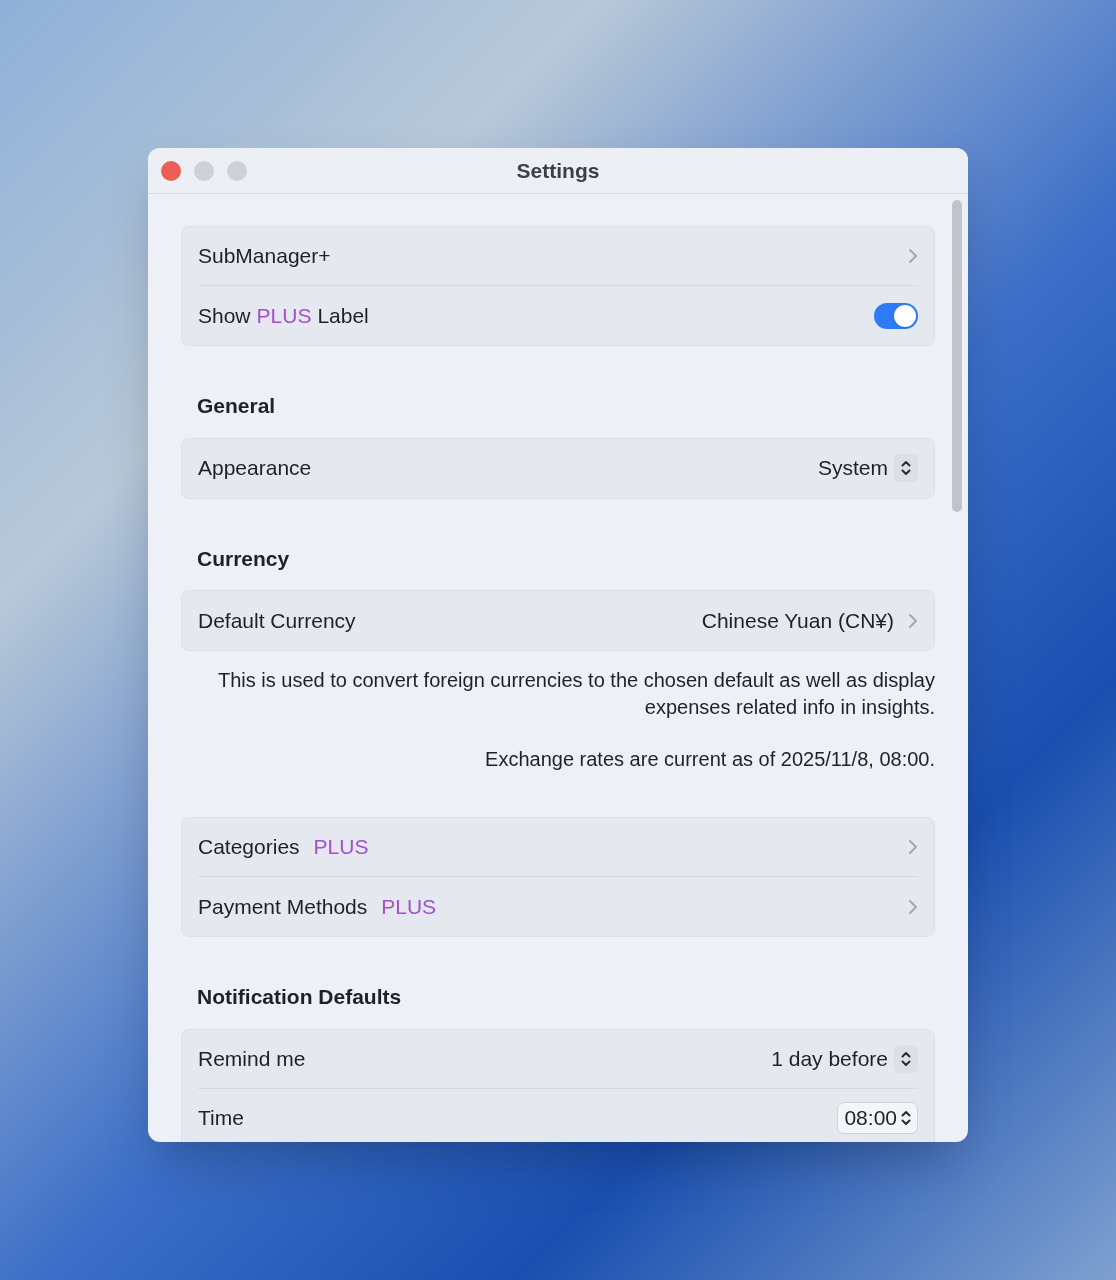  I want to click on row-label: Categories, so click(249, 847).